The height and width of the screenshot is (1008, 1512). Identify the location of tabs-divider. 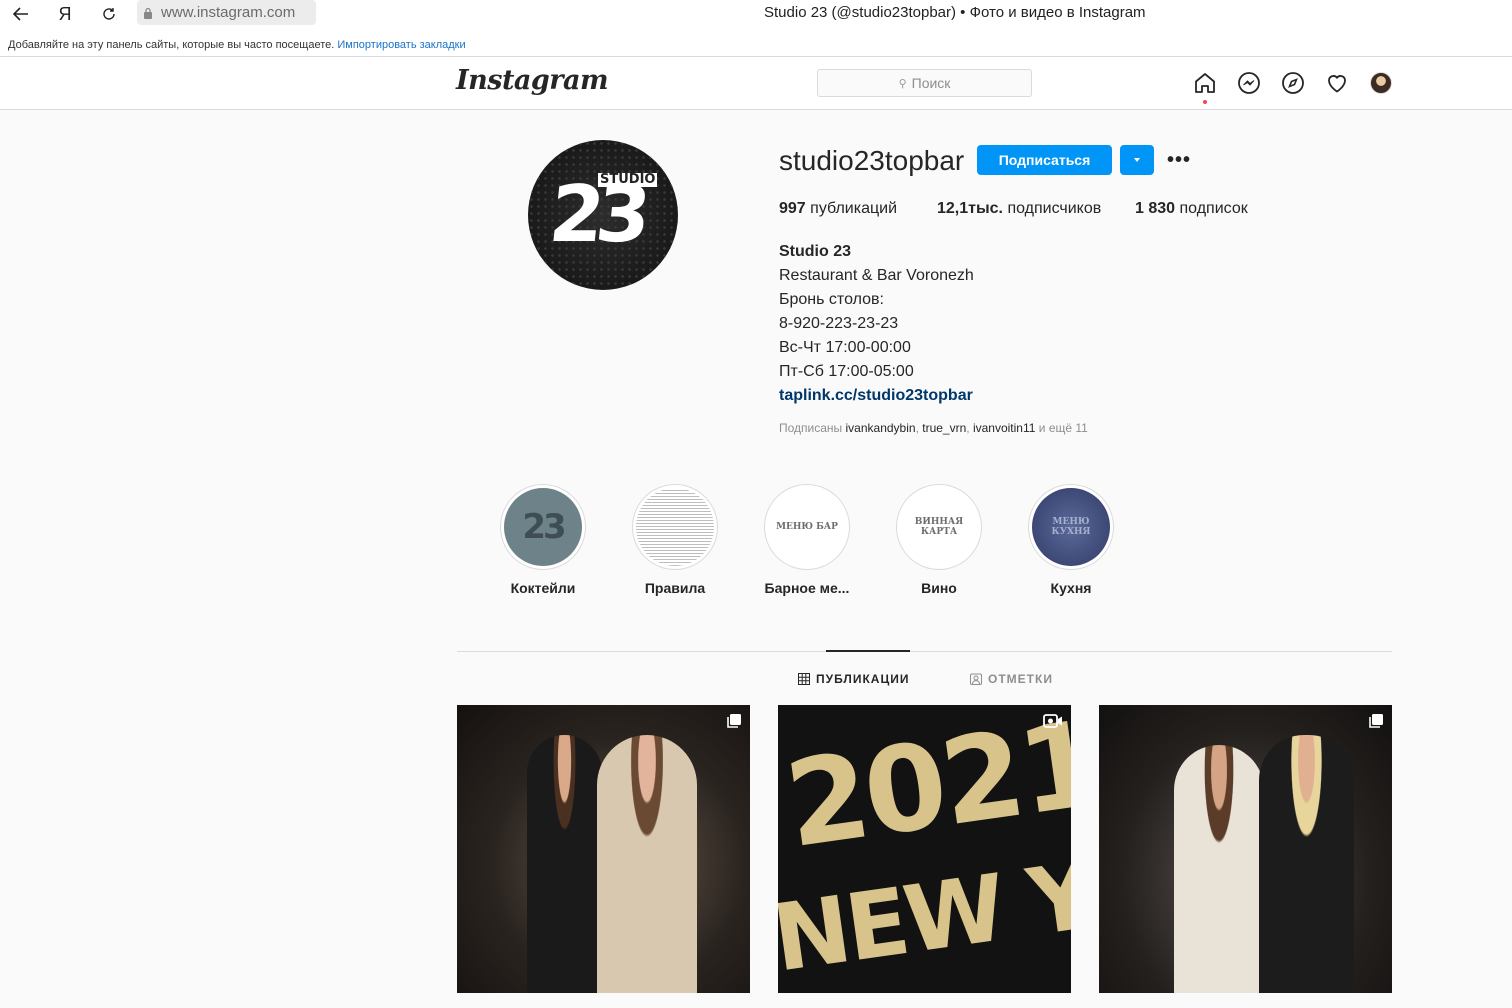
(924, 651).